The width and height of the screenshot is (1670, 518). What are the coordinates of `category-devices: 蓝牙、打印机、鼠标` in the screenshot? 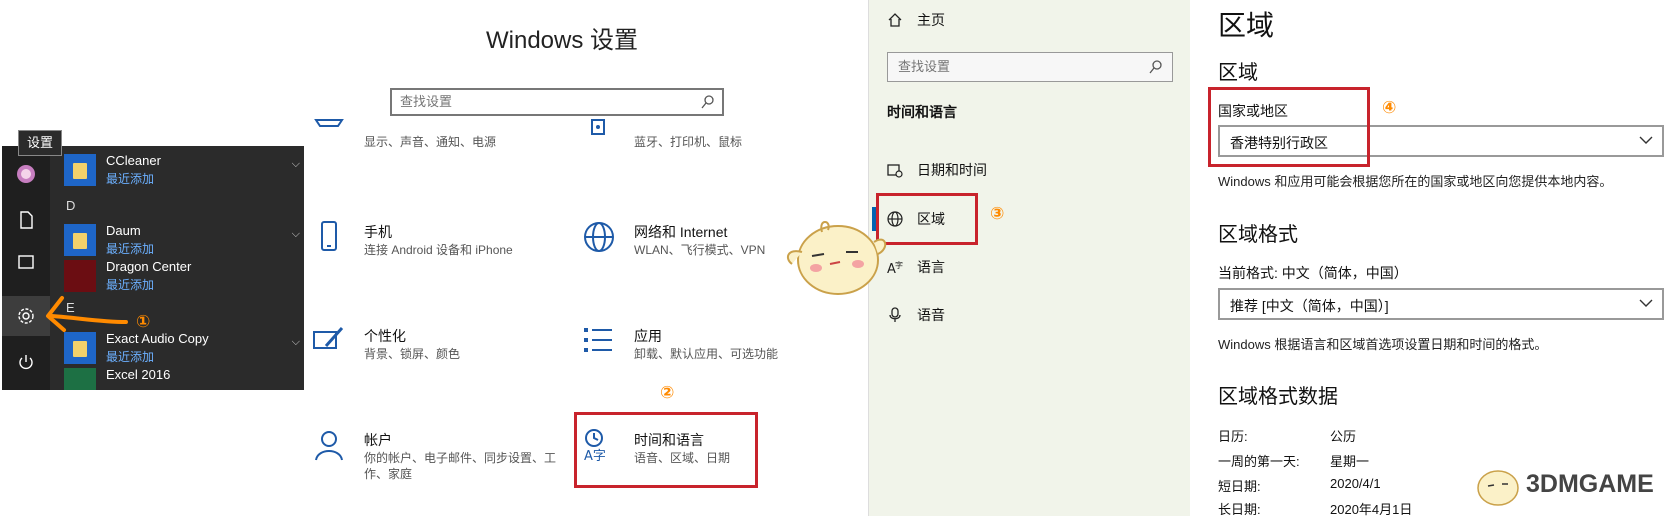 It's located at (702, 134).